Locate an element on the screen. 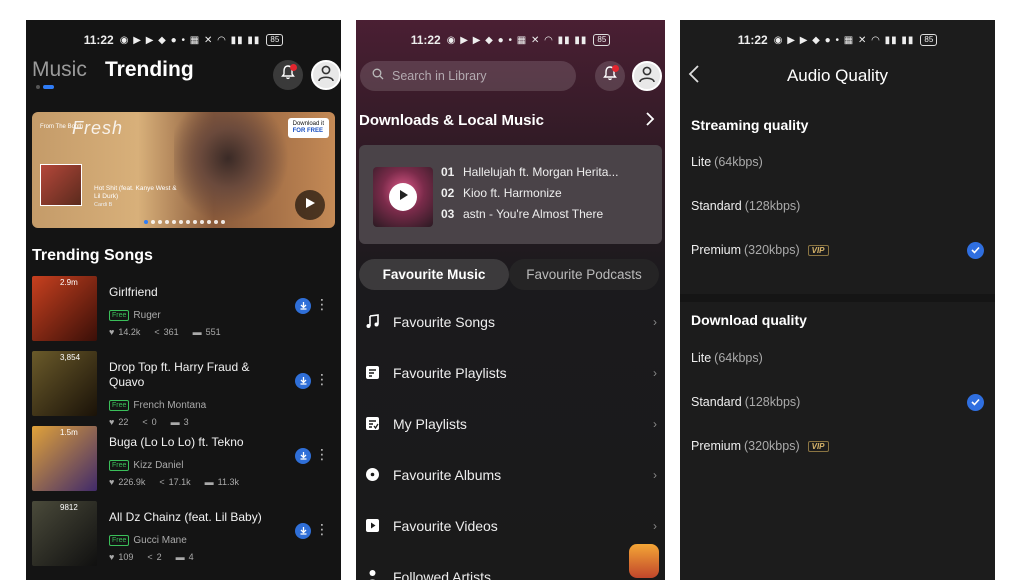 This screenshot has height=580, width=1021. song-stats: ♥ 226.9k <17.1k ▬ 11.3k is located at coordinates (174, 482).